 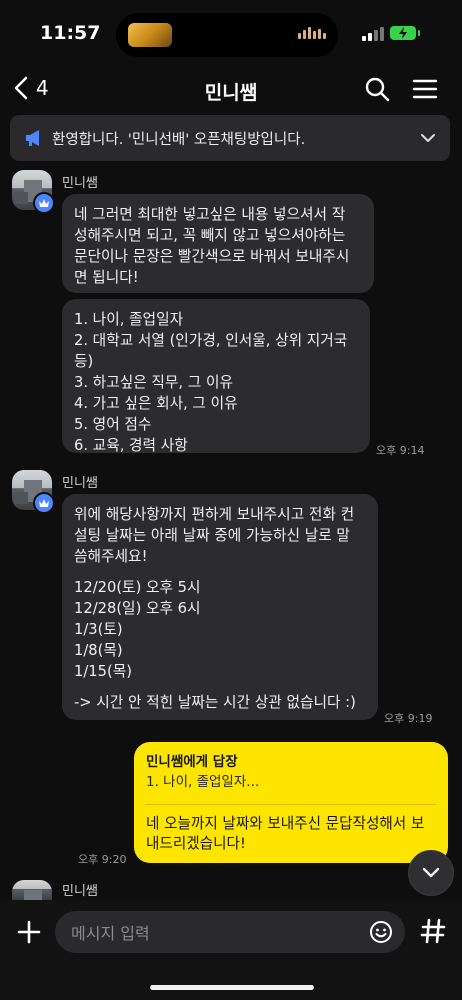 What do you see at coordinates (312, 33) in the screenshot?
I see `audio-wave-icon` at bounding box center [312, 33].